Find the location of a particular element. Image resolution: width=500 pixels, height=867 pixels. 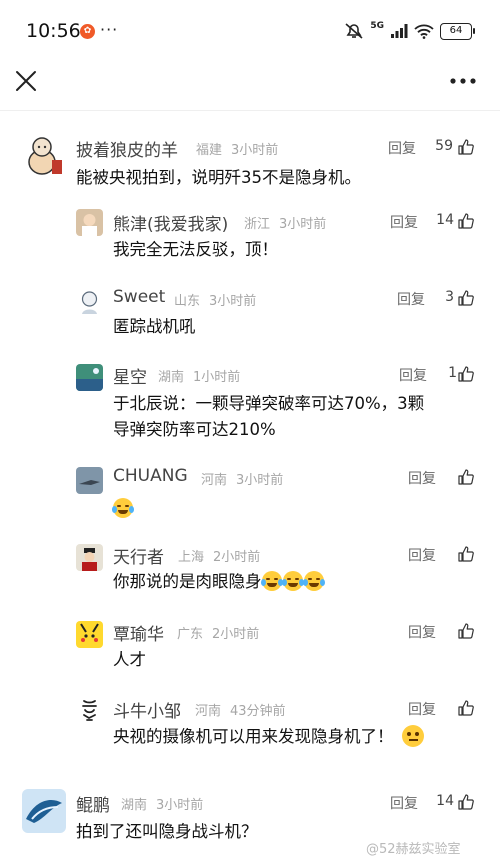

comment-text: 你那说的是肉眼隐身 is located at coordinates (219, 581).